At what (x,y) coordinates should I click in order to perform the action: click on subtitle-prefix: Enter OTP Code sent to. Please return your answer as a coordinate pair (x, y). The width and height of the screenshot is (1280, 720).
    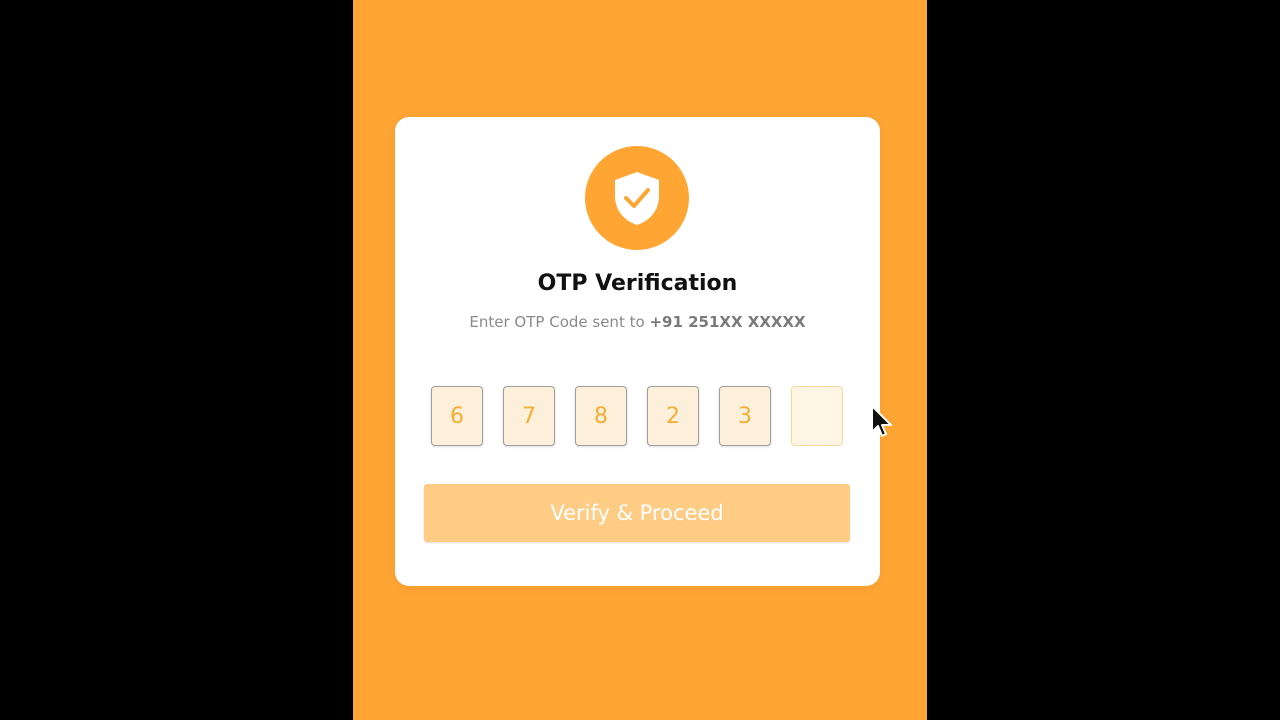
    Looking at the image, I should click on (557, 322).